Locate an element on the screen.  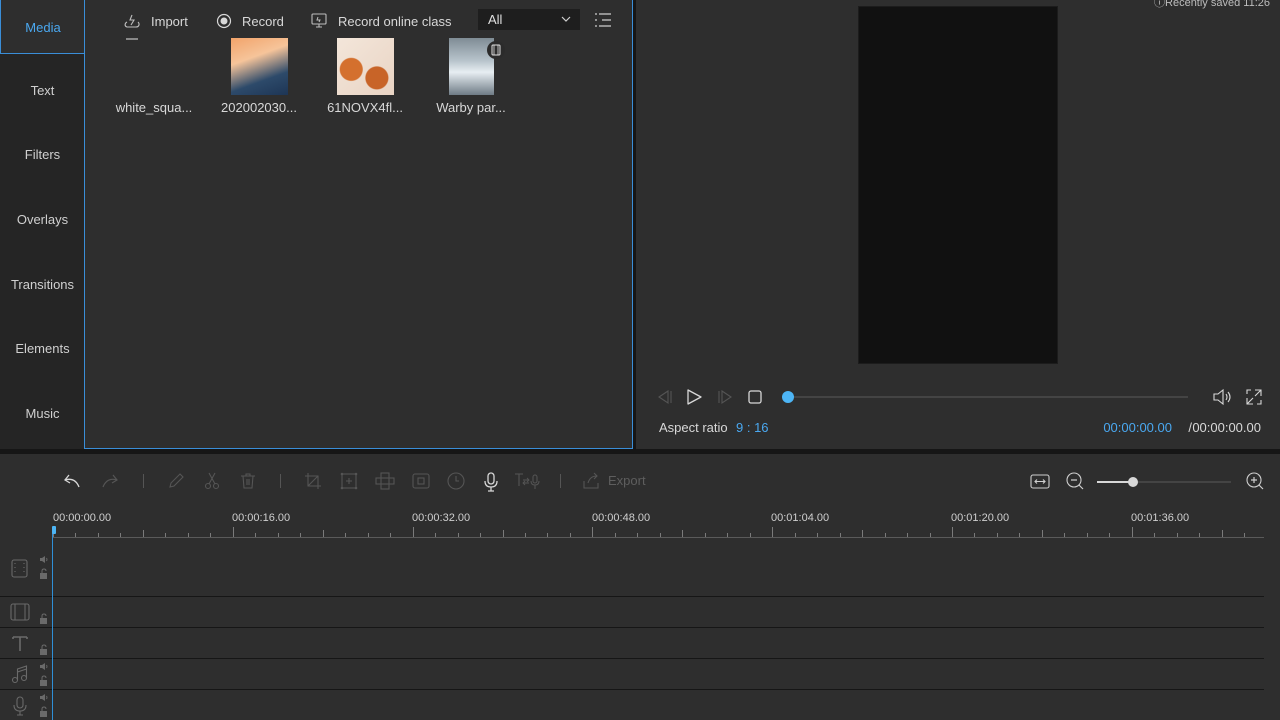
playback-progress-handle is located at coordinates (788, 397).